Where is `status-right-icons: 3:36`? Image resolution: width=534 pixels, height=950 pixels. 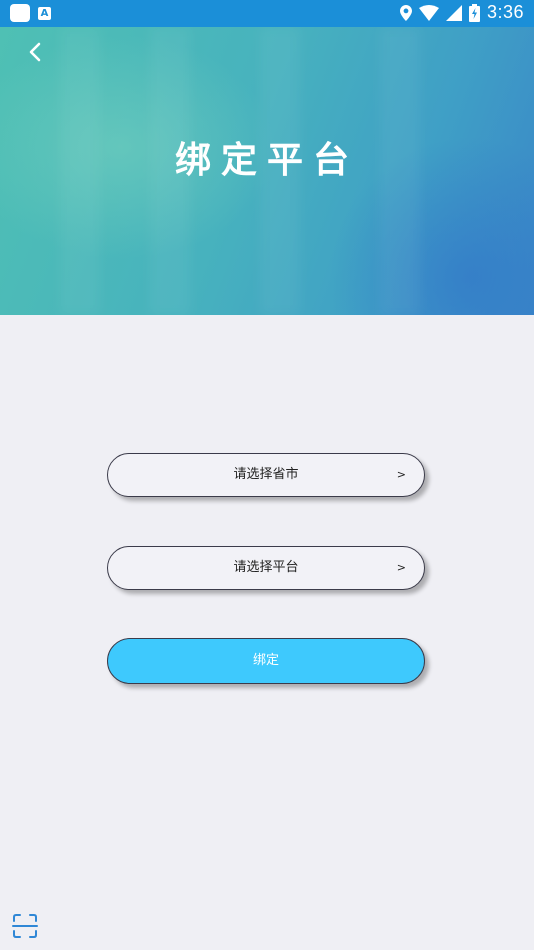
status-right-icons: 3:36 is located at coordinates (461, 12).